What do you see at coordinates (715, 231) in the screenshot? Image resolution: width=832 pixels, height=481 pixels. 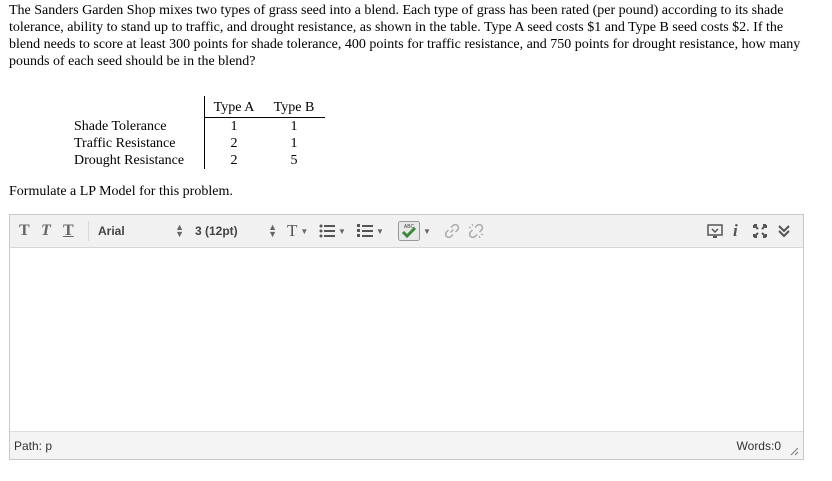 I see `preview-icon` at bounding box center [715, 231].